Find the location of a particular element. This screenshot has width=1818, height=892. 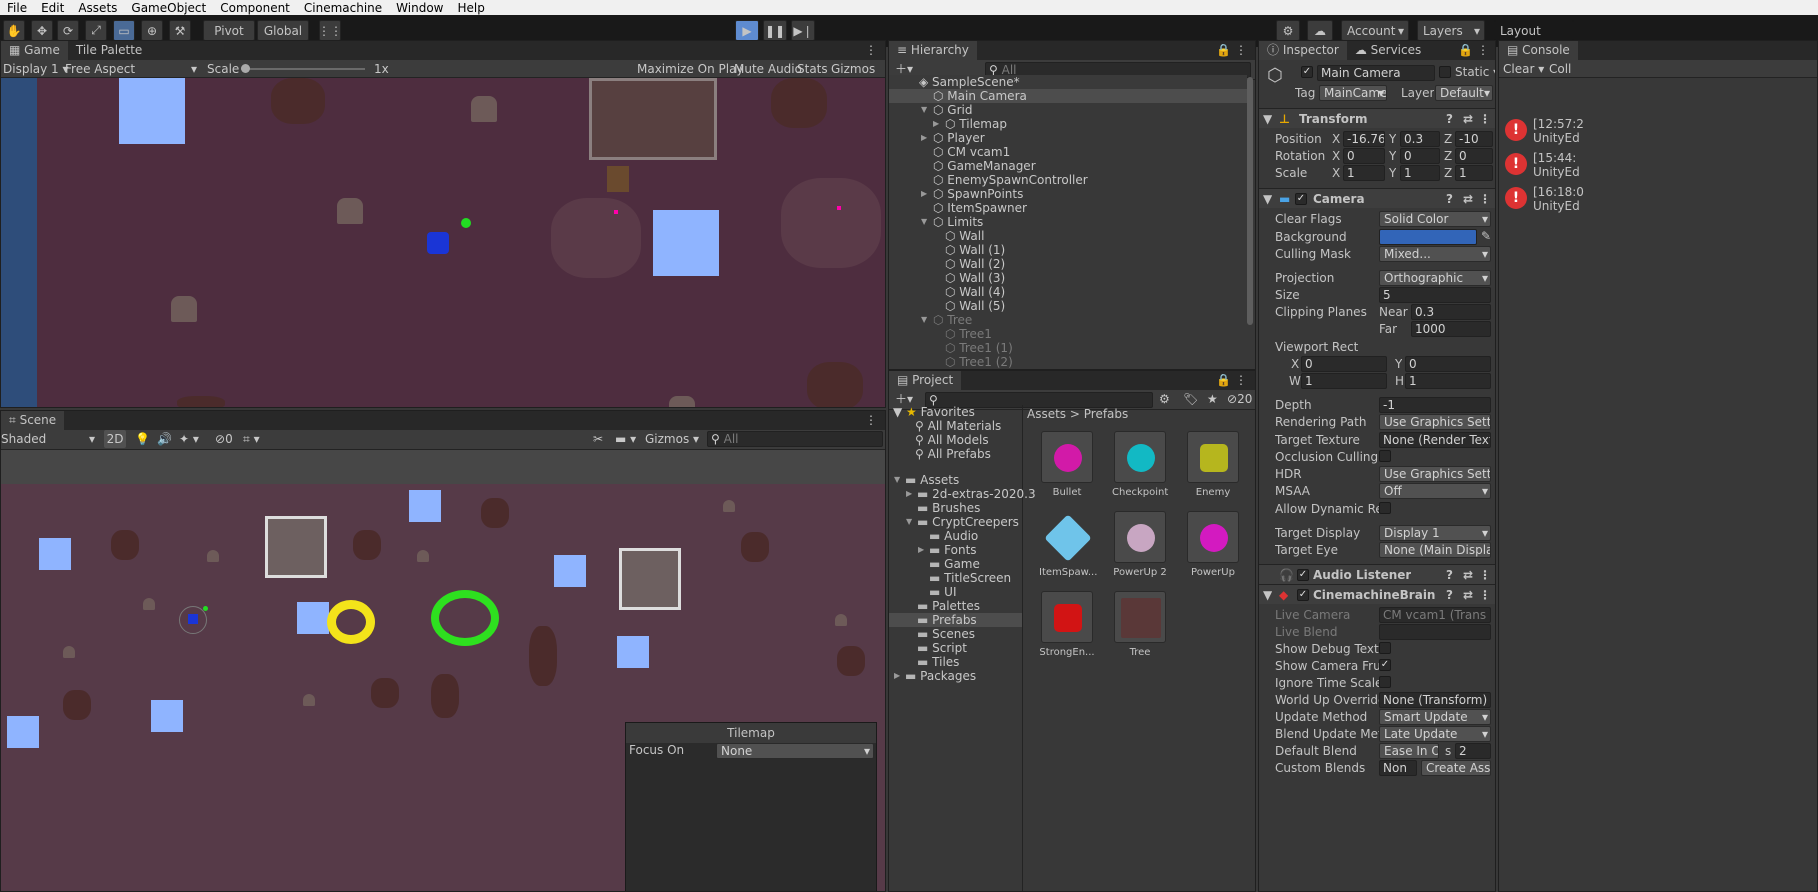

hand-tool-icon: ✋ is located at coordinates (14, 30).